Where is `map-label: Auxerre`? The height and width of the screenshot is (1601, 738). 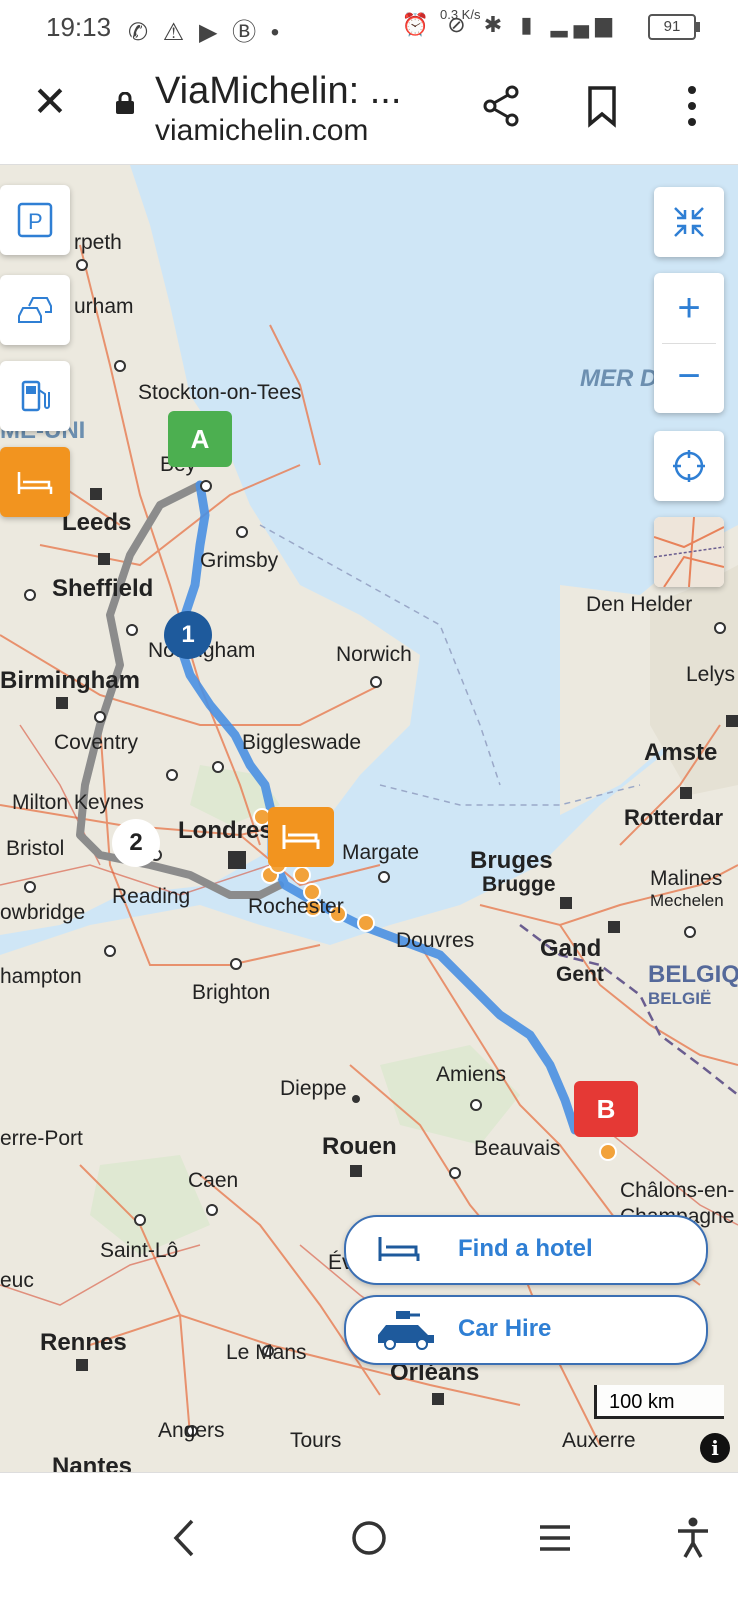
map-label: Auxerre is located at coordinates (599, 1440).